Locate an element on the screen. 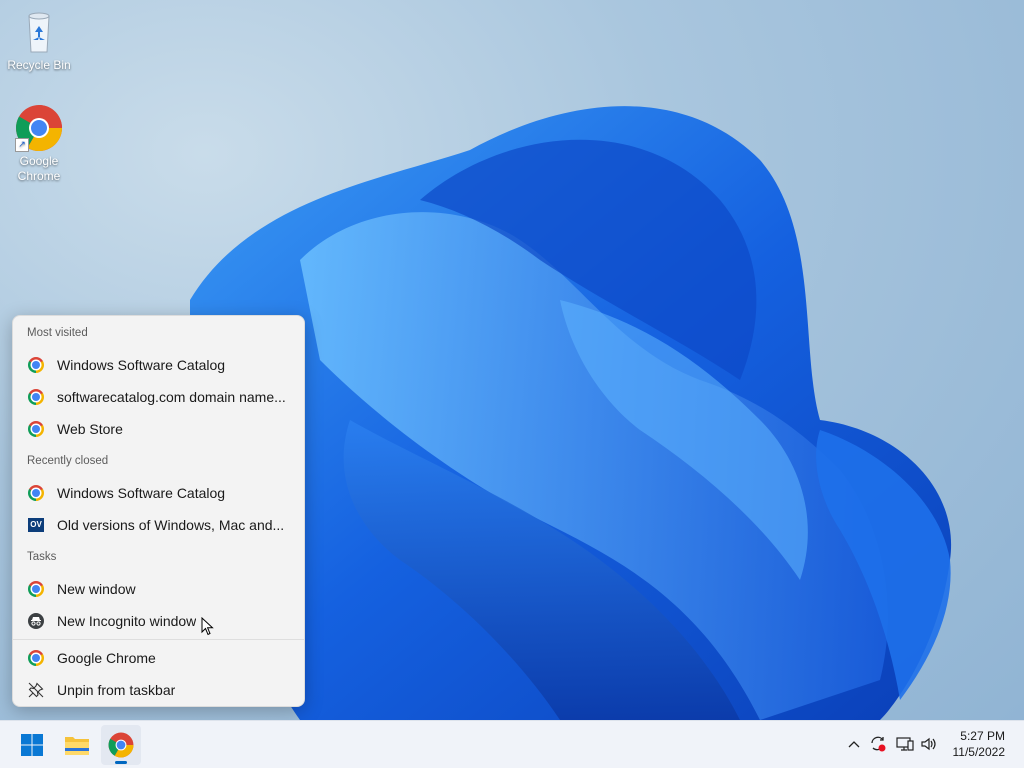  taskbar-google-chrome is located at coordinates (121, 745).